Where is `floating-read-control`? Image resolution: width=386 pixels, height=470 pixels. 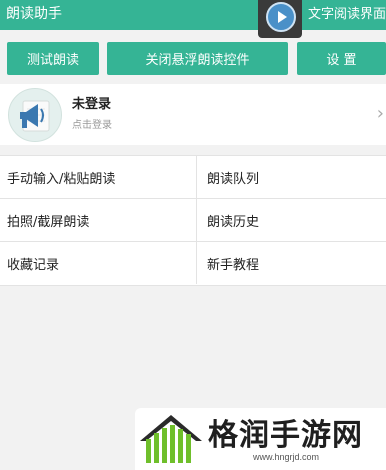 floating-read-control is located at coordinates (280, 19).